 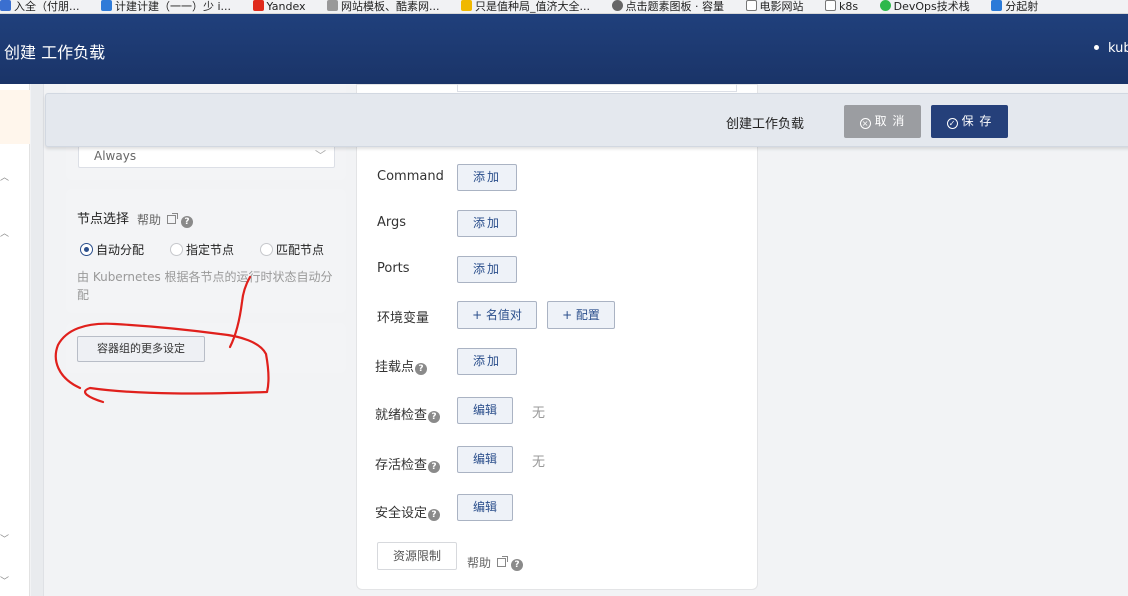 What do you see at coordinates (408, 413) in the screenshot?
I see `readiness-label: 就绪检查?` at bounding box center [408, 413].